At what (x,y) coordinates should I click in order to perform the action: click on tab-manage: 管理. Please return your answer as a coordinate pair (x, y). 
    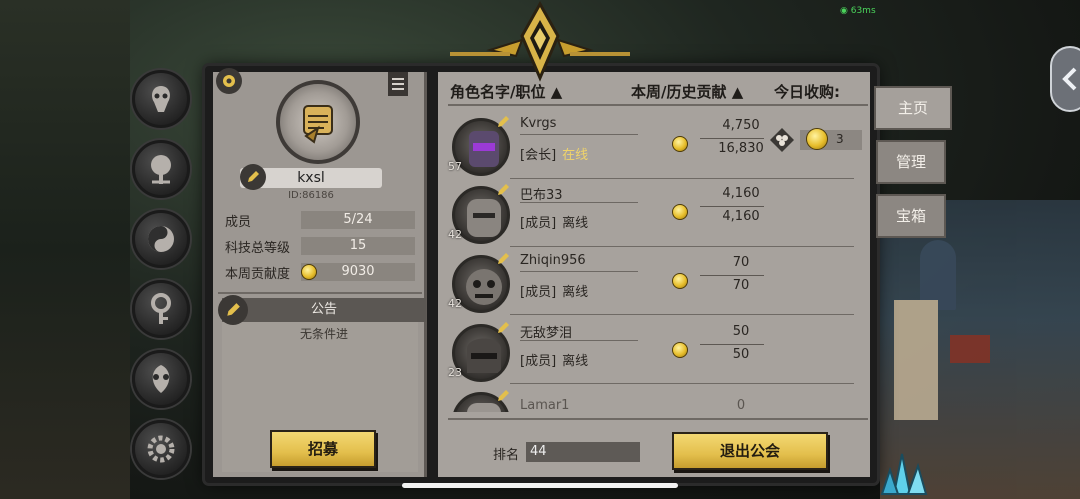
    Looking at the image, I should click on (911, 162).